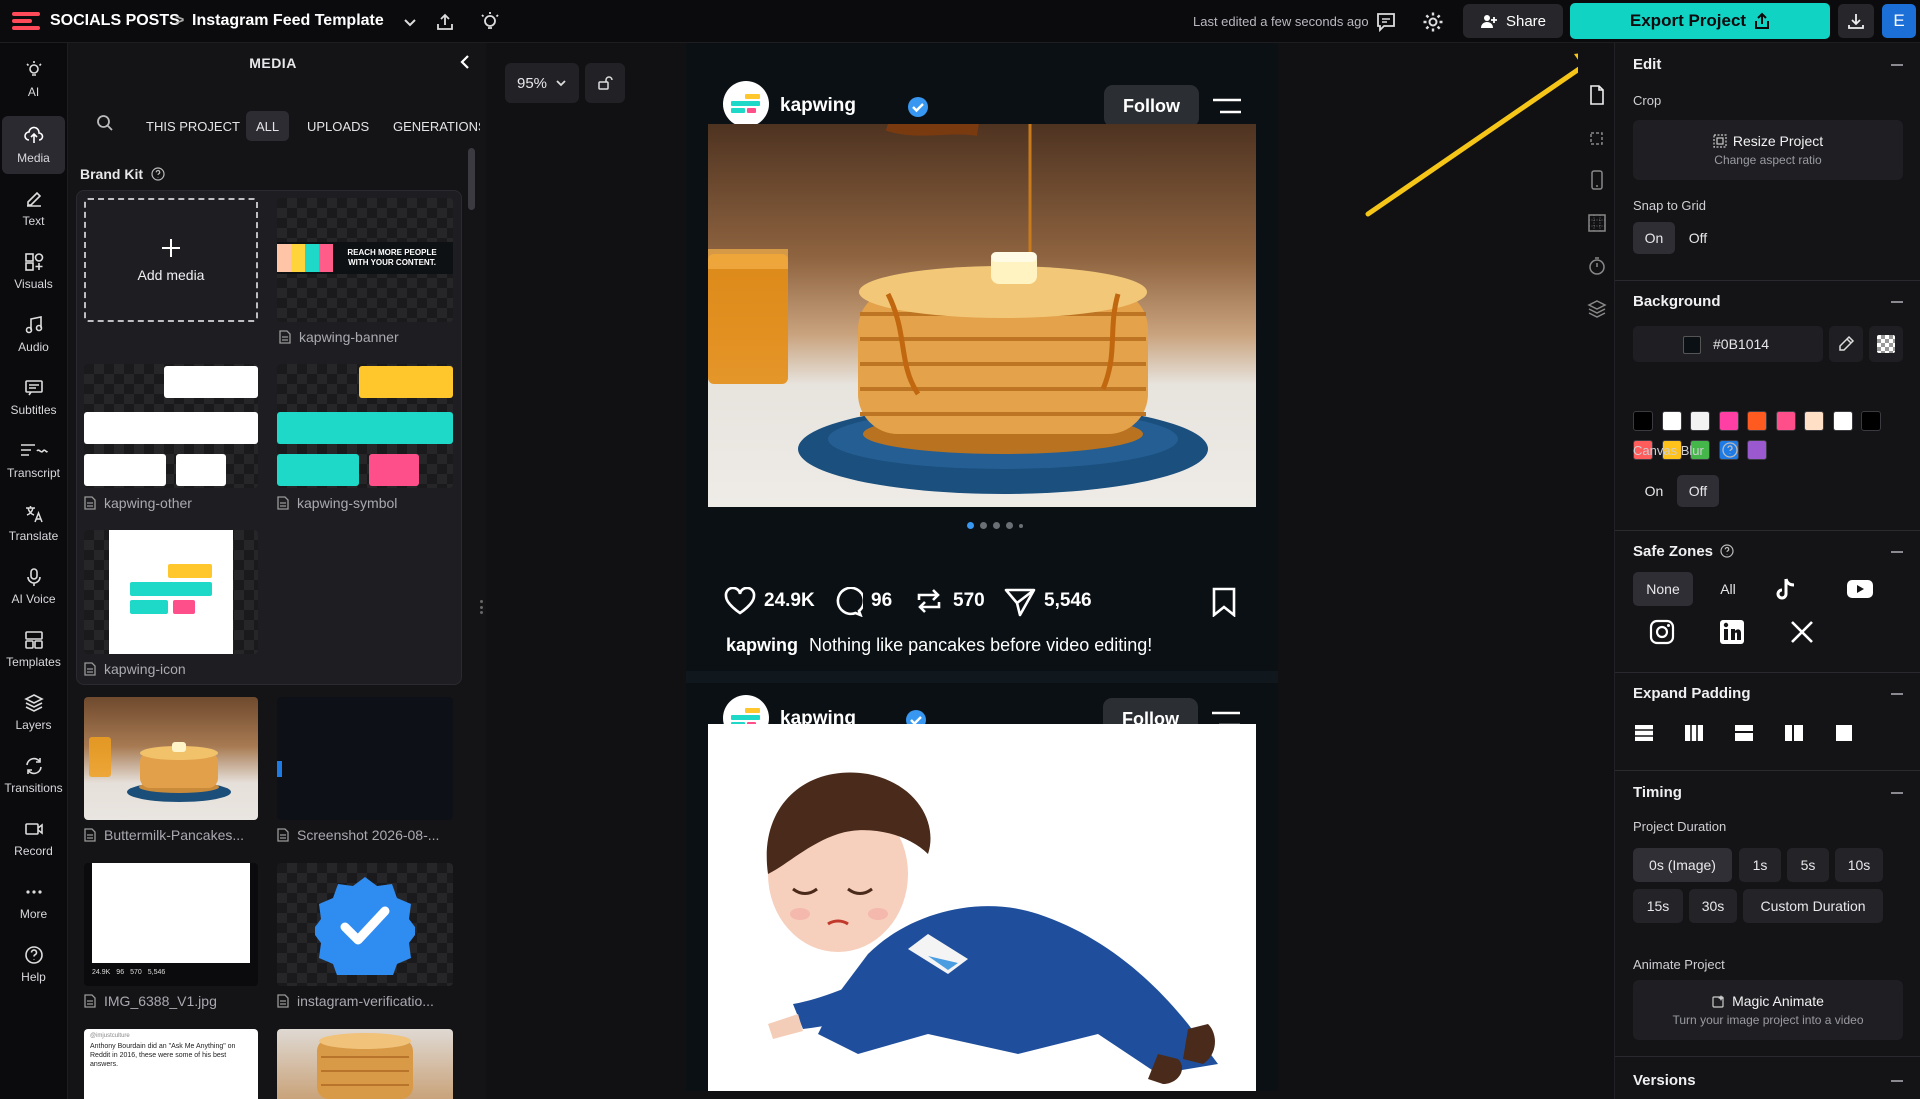 The height and width of the screenshot is (1099, 1920). What do you see at coordinates (338, 126) in the screenshot?
I see `filter-tab-uploads: UPLOADS` at bounding box center [338, 126].